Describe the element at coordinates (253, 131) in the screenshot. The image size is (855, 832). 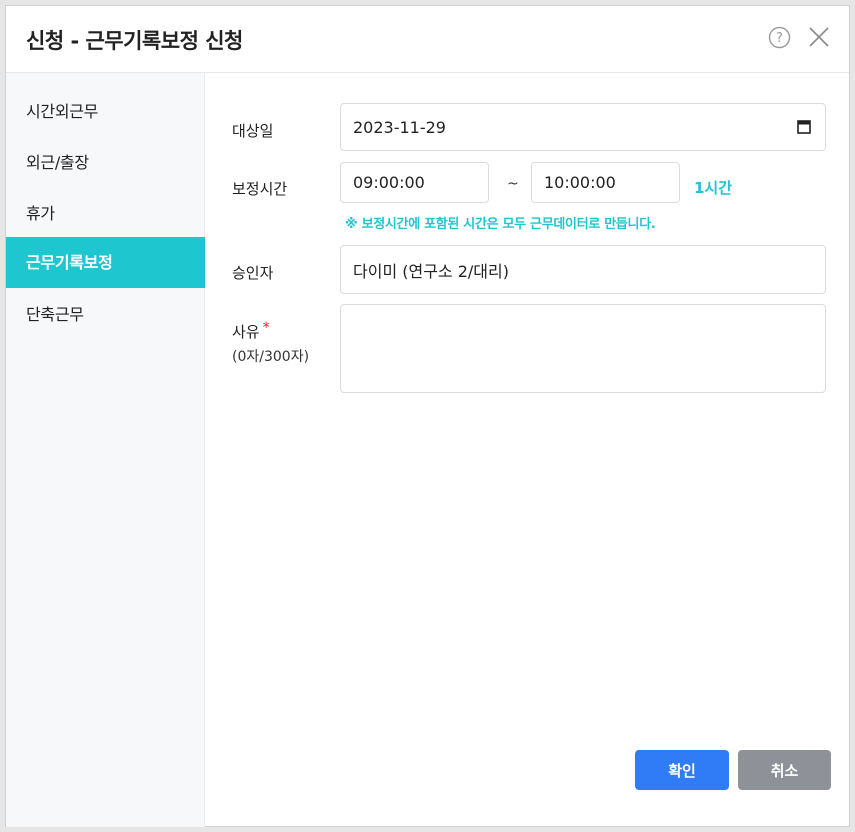
I see `target-date-label: 대상일` at that location.